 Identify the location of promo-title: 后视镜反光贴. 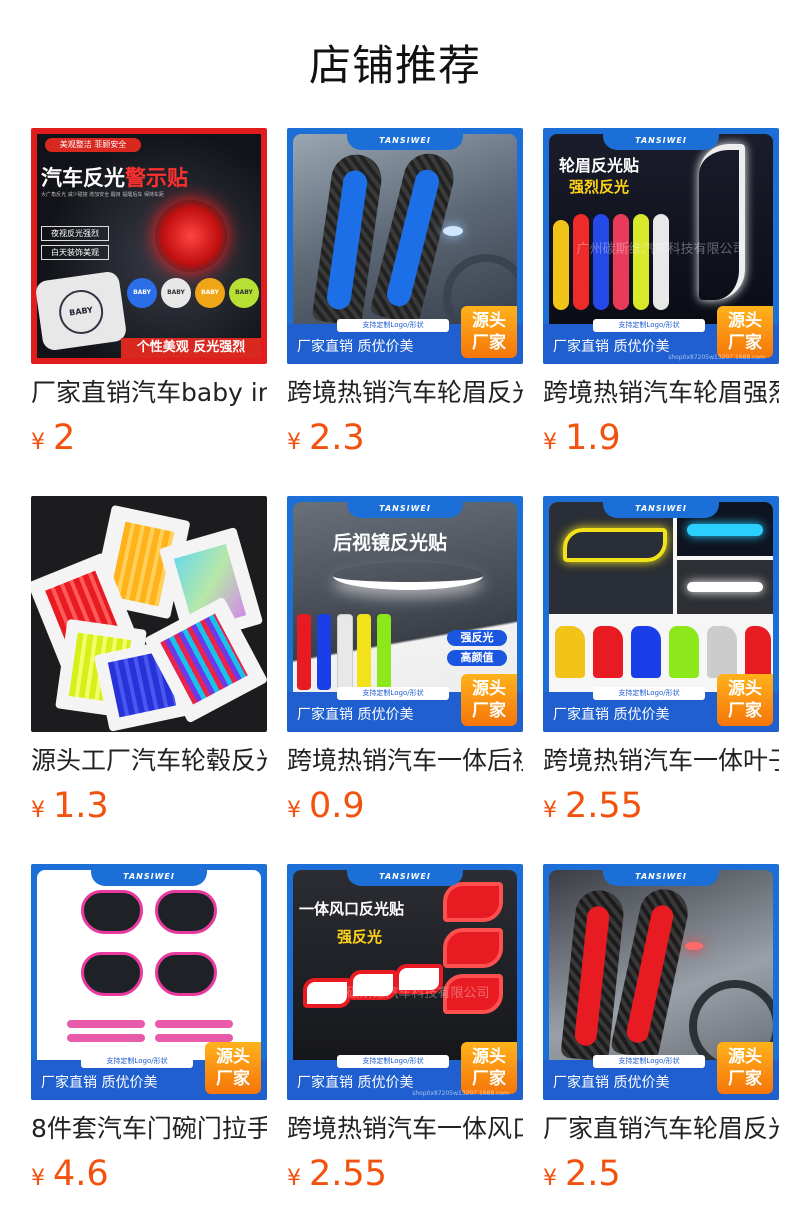
(390, 543).